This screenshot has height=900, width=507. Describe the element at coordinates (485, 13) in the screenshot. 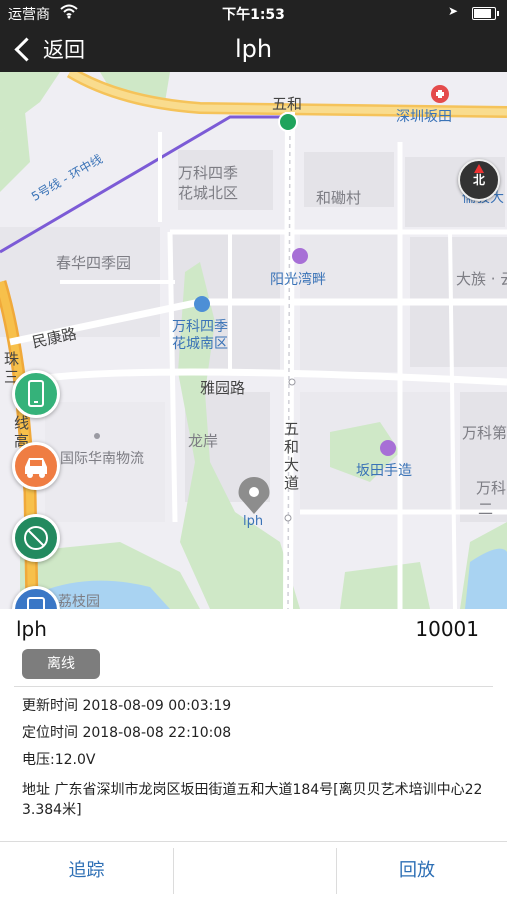

I see `battery-icon` at that location.